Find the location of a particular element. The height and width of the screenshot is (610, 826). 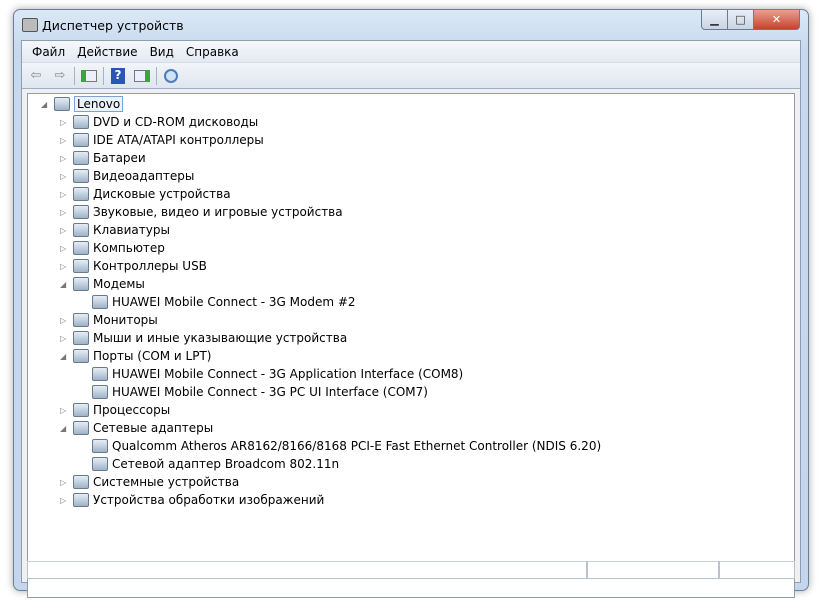

tree-item-label: Сетевой адаптер Broadcom 802.11n is located at coordinates (226, 464).